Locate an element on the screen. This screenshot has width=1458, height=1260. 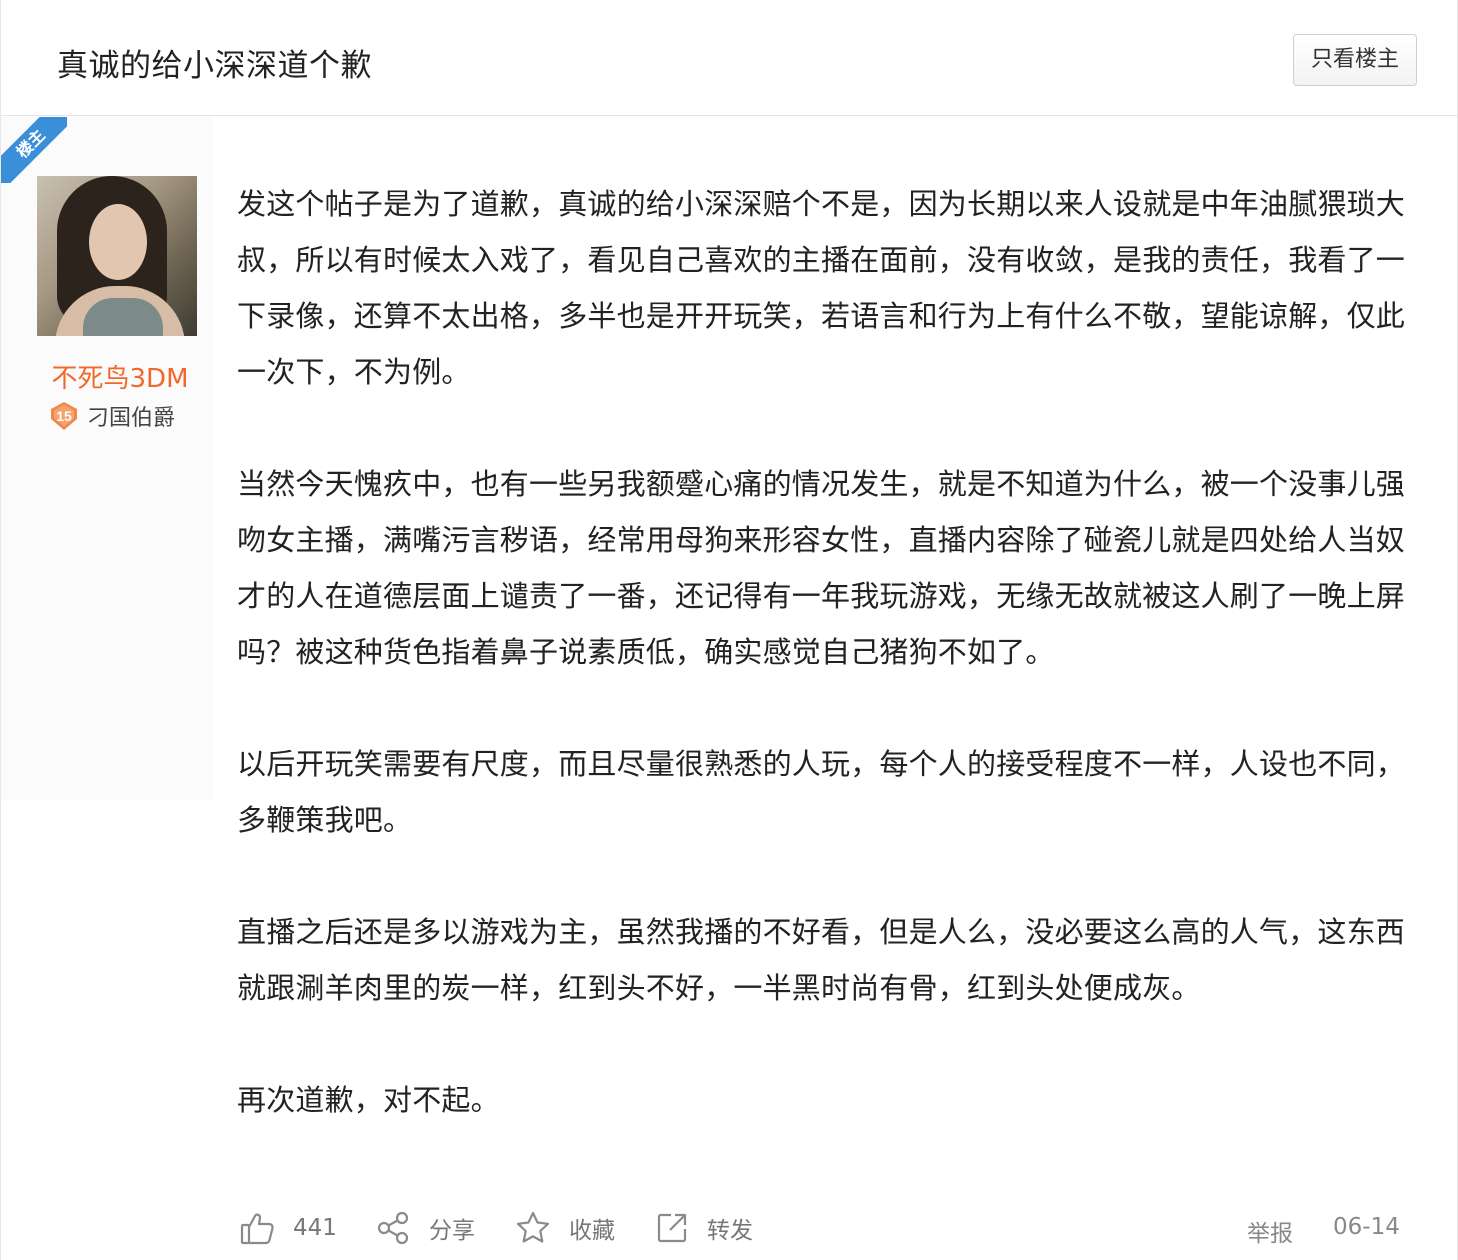
post-date: 06-14 is located at coordinates (1366, 1227).